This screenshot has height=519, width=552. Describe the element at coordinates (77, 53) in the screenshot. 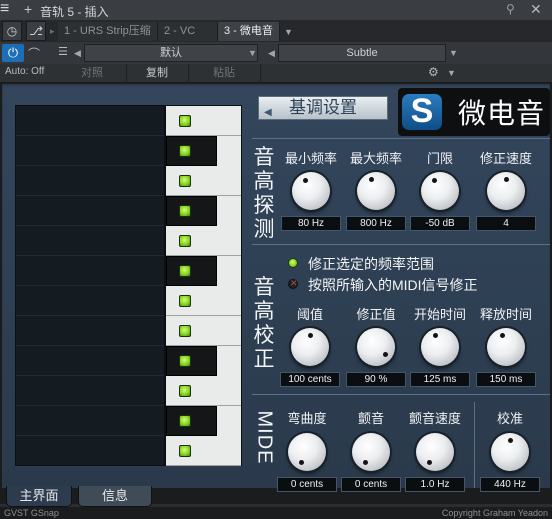

I see `preset-prev-icon: ◀` at that location.